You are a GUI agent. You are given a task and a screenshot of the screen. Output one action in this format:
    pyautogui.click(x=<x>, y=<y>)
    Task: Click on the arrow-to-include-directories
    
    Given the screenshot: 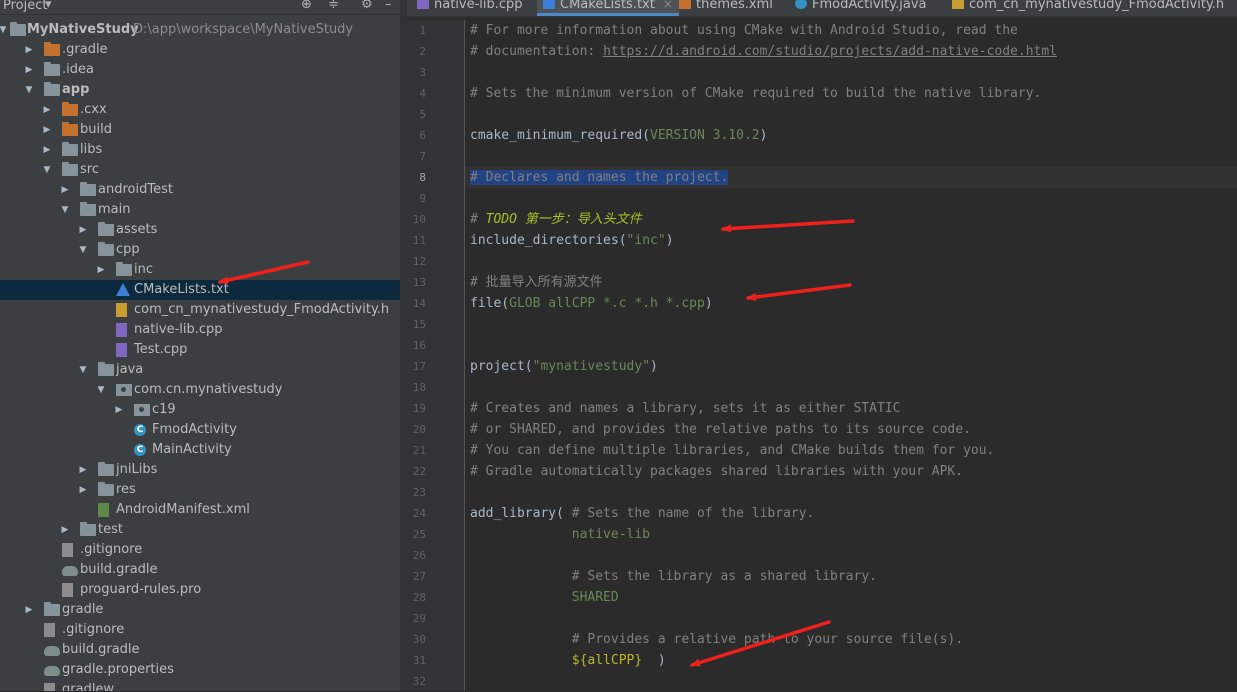 What is the action you would take?
    pyautogui.click(x=788, y=226)
    